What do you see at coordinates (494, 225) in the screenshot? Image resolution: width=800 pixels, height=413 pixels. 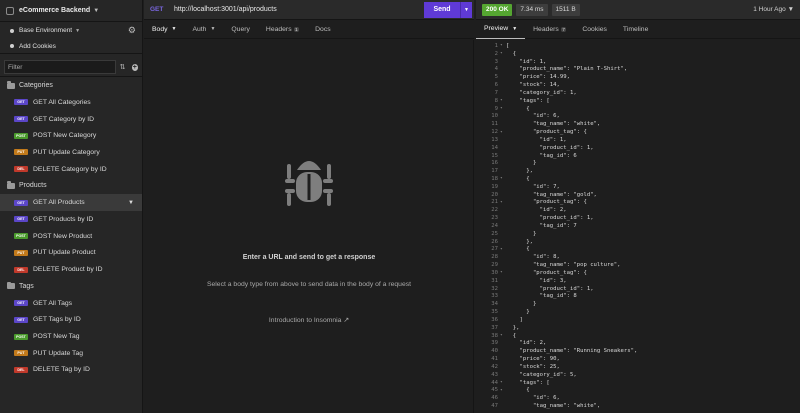 I see `line-number: 24` at bounding box center [494, 225].